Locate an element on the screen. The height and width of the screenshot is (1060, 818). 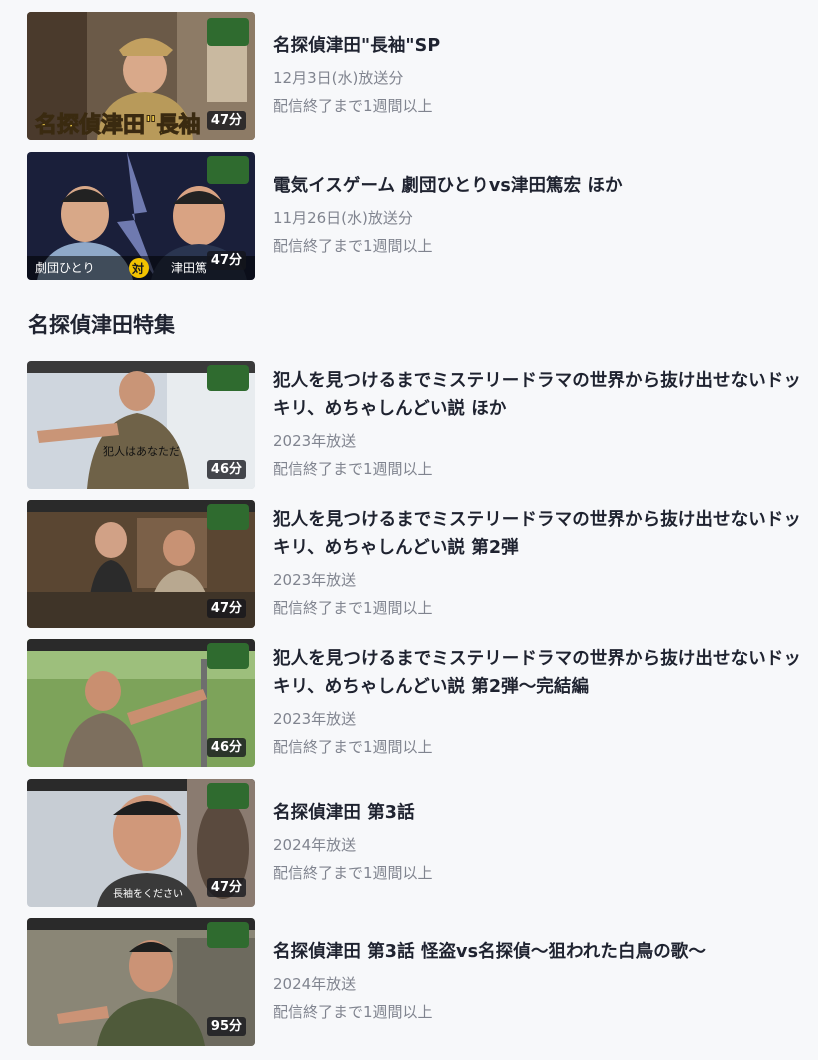
episode-info: 名探偵津田"長袖"SP 12月3日(水)放送分 配信終了まで1週間以上 is located at coordinates (540, 76).